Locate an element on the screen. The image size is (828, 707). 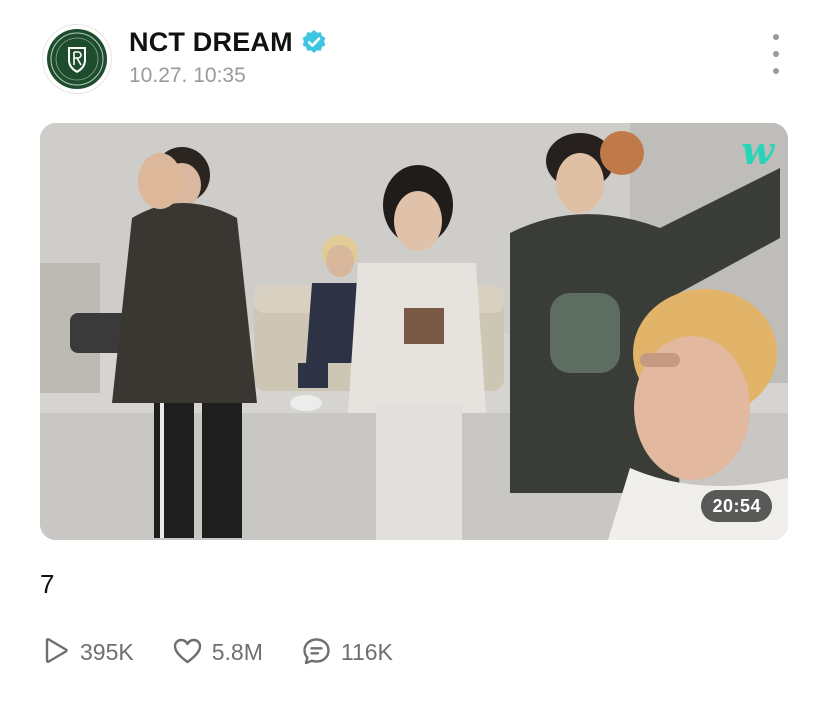
like-count-value: 5.8M is located at coordinates (237, 651).